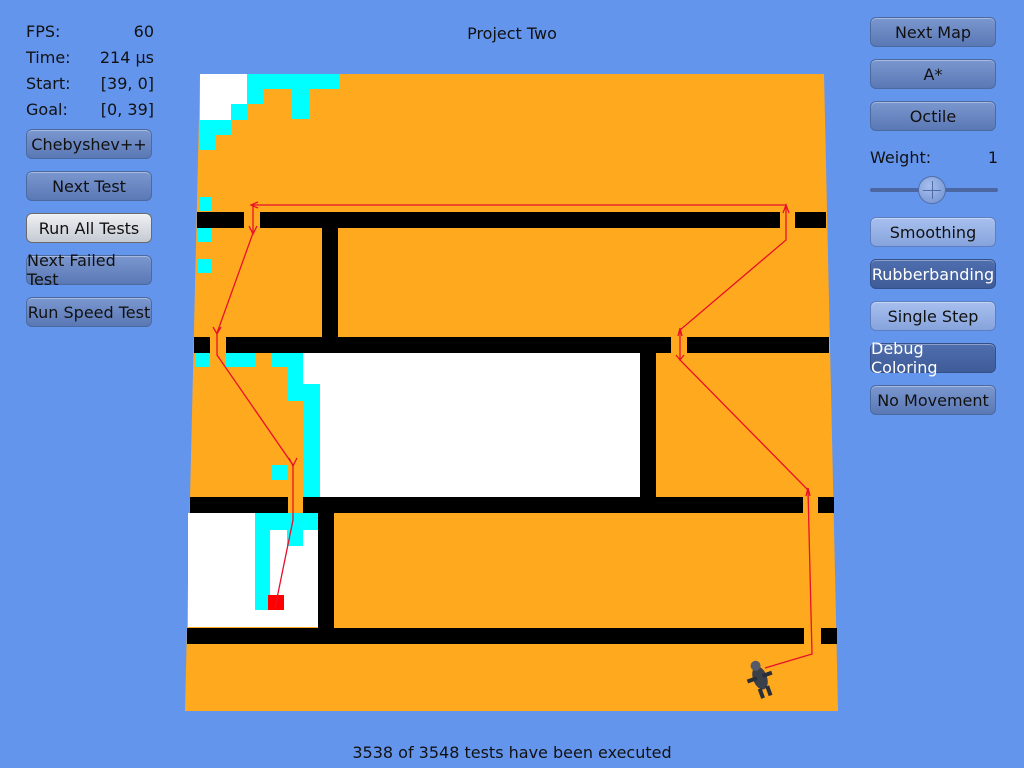 This screenshot has height=768, width=1024. I want to click on unvisited-region, so click(471, 424).